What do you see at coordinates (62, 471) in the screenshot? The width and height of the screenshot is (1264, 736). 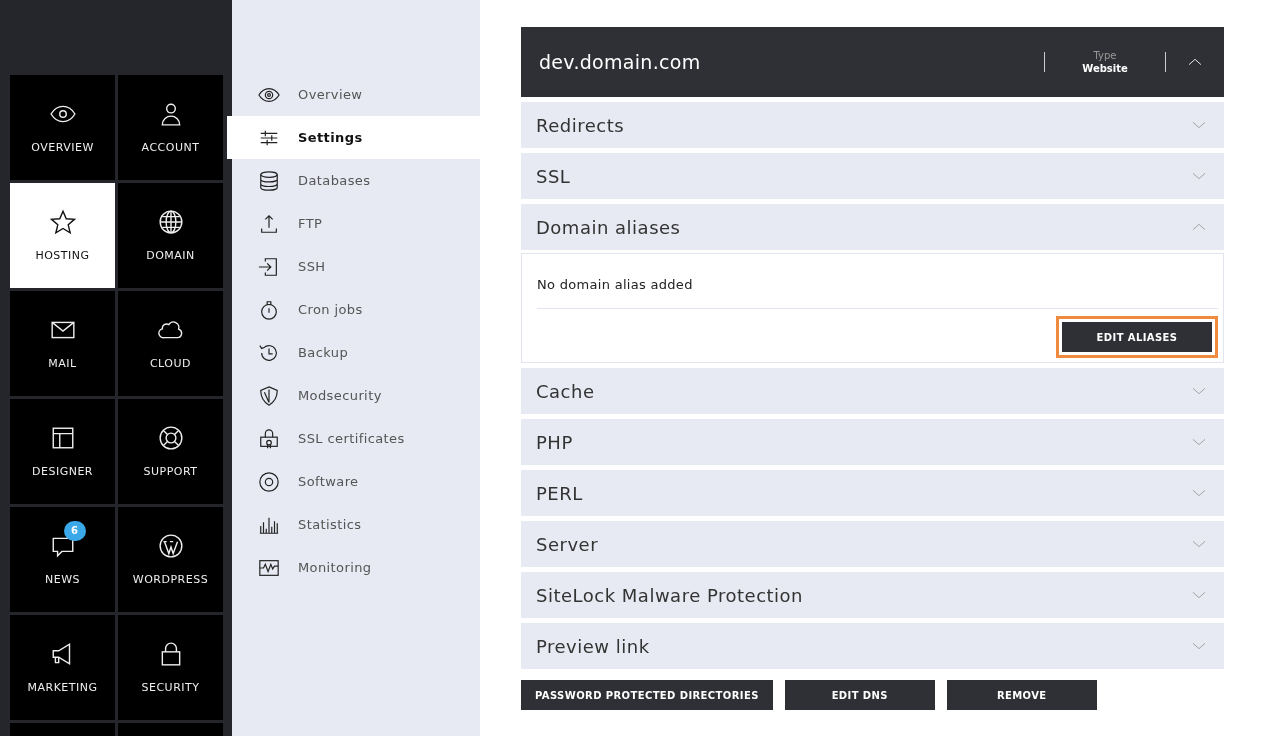 I see `tile-label: DESIGNER` at bounding box center [62, 471].